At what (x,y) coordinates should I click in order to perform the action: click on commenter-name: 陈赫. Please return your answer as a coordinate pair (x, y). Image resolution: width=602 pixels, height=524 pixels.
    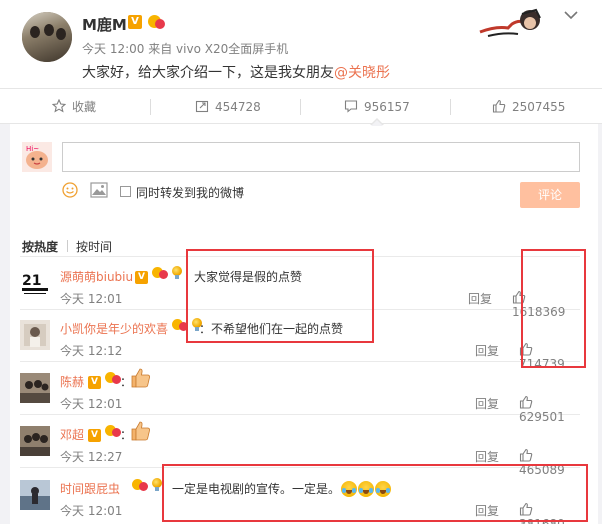
    Looking at the image, I should click on (72, 381).